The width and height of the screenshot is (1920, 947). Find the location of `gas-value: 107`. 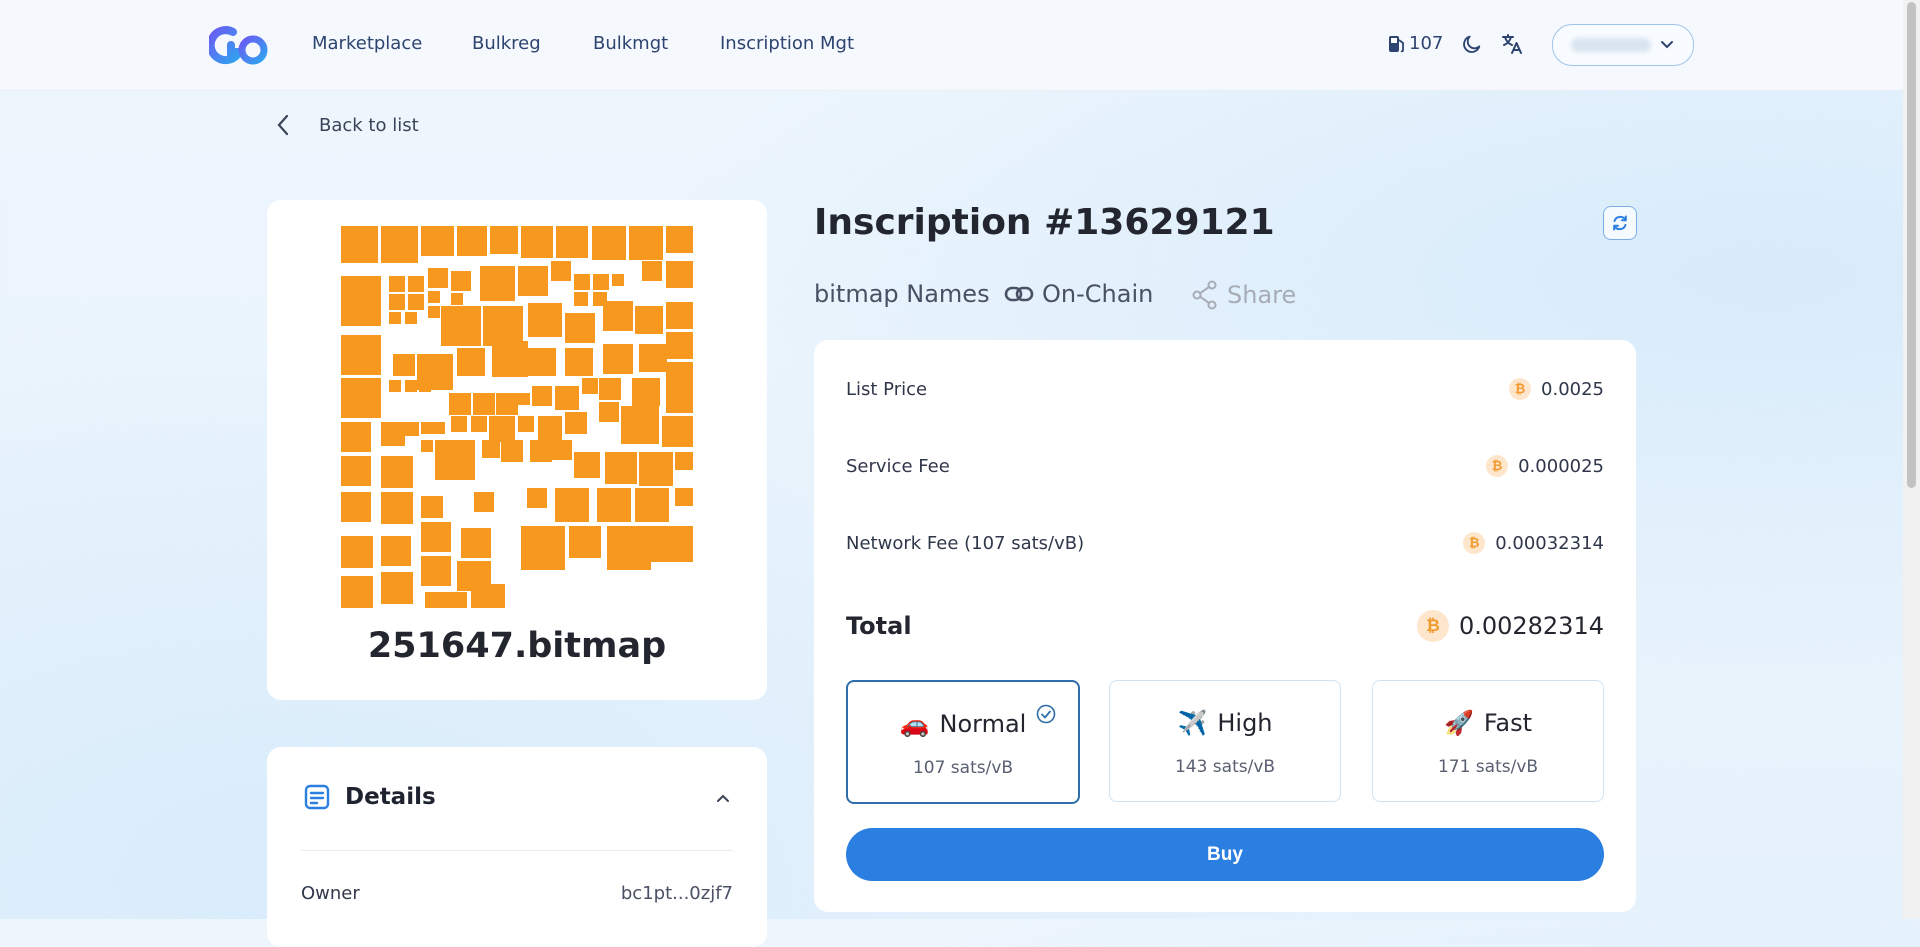

gas-value: 107 is located at coordinates (1426, 43).